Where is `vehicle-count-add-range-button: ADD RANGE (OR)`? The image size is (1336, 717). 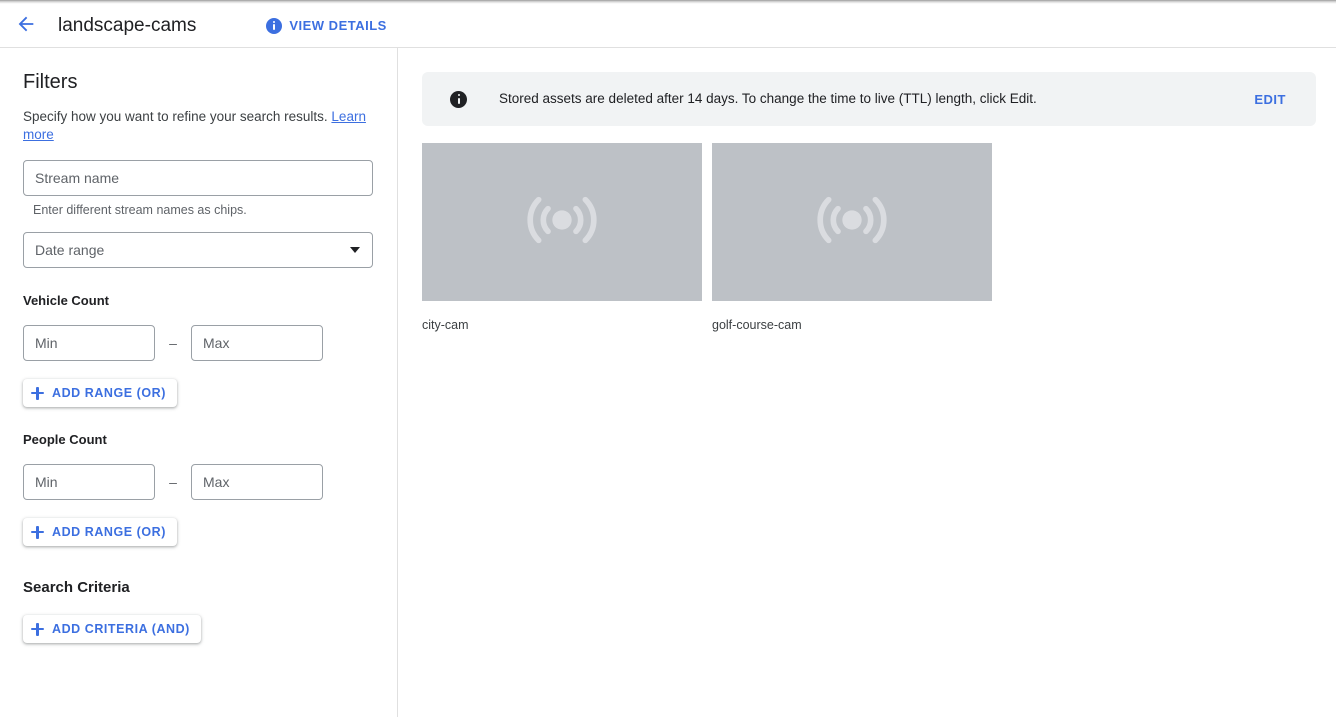
vehicle-count-add-range-button: ADD RANGE (OR) is located at coordinates (100, 393).